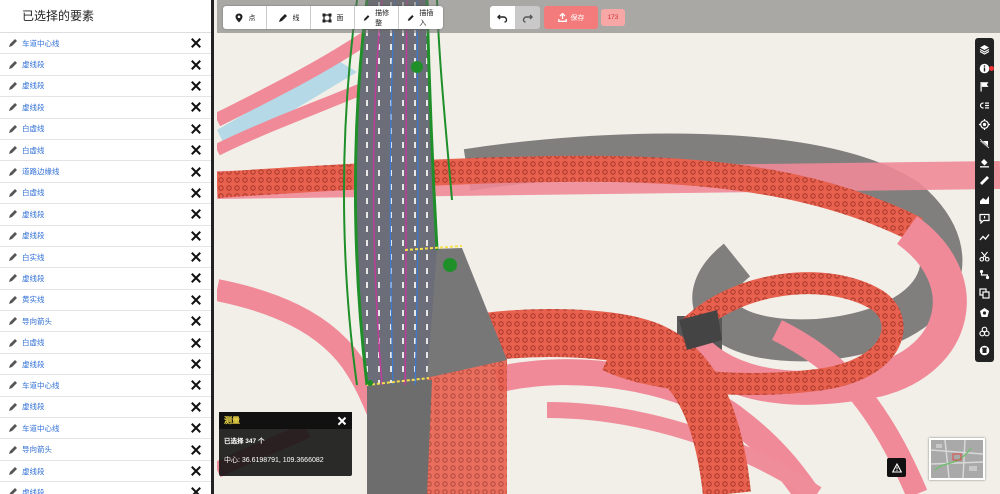 The image size is (1000, 494). I want to click on feature-row: 黄实线, so click(105, 301).